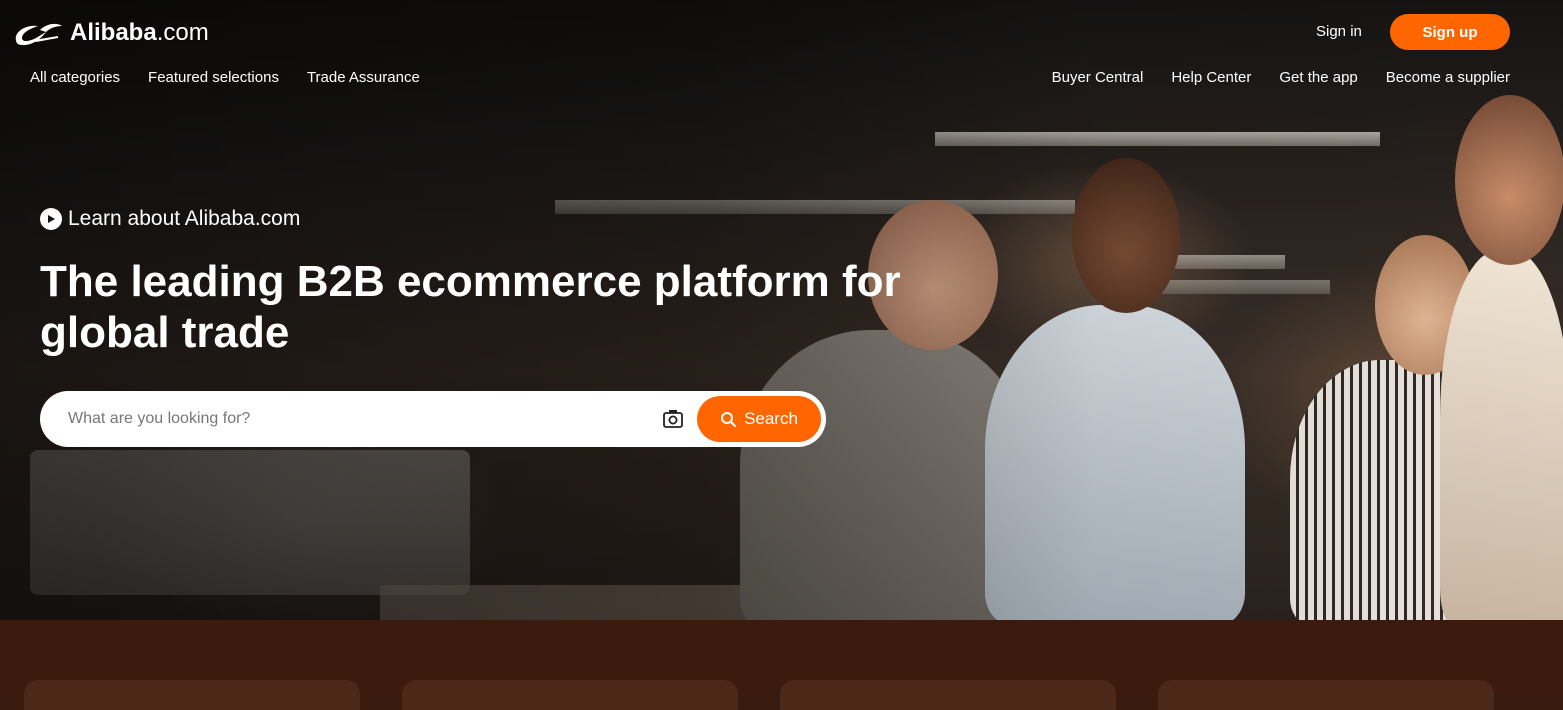 The width and height of the screenshot is (1563, 710). I want to click on alibaba-logo: Alibaba.com, so click(110, 33).